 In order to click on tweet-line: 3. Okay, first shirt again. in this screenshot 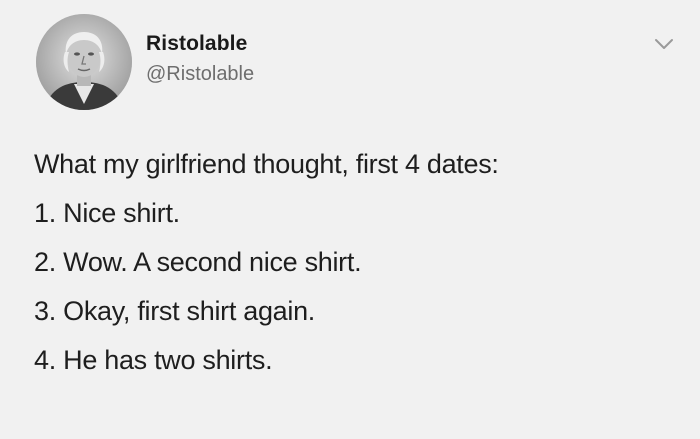, I will do `click(175, 311)`.